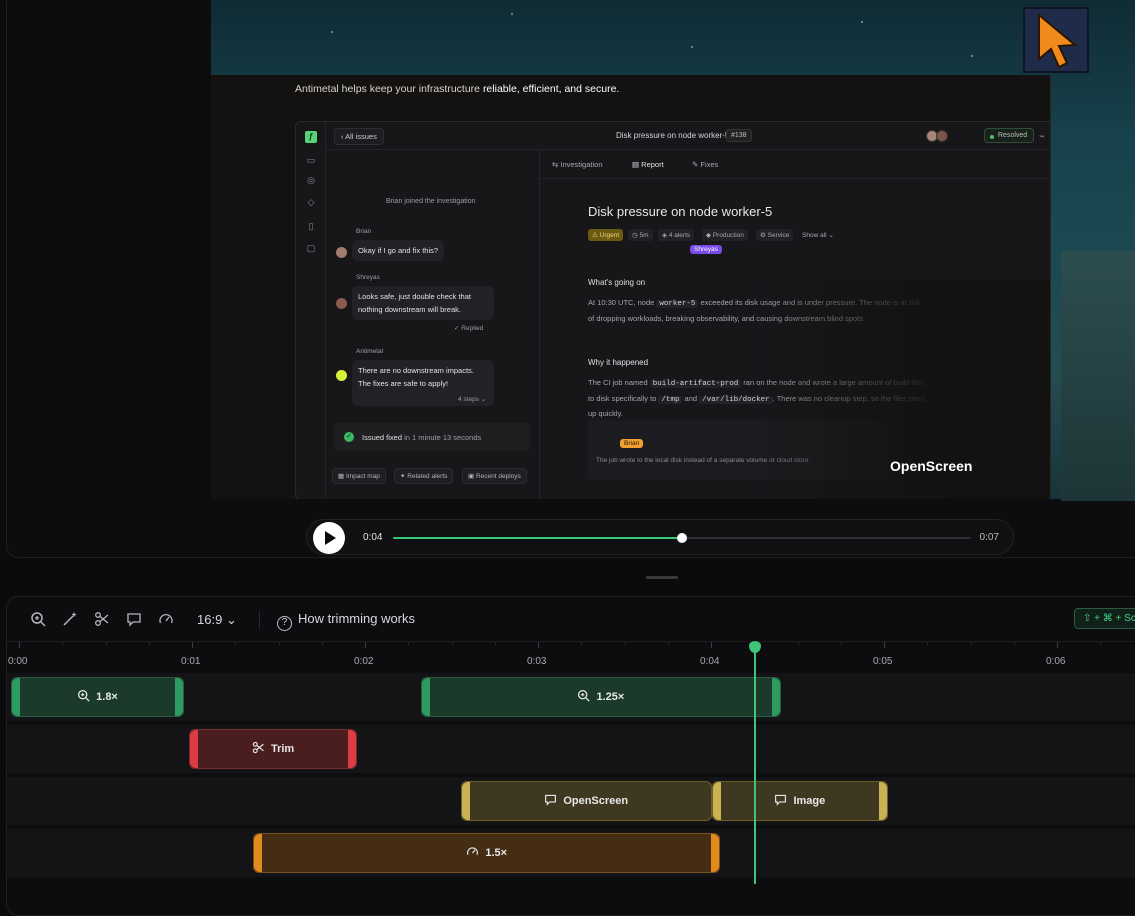 Image resolution: width=1135 pixels, height=916 pixels. I want to click on seek-track, so click(682, 538).